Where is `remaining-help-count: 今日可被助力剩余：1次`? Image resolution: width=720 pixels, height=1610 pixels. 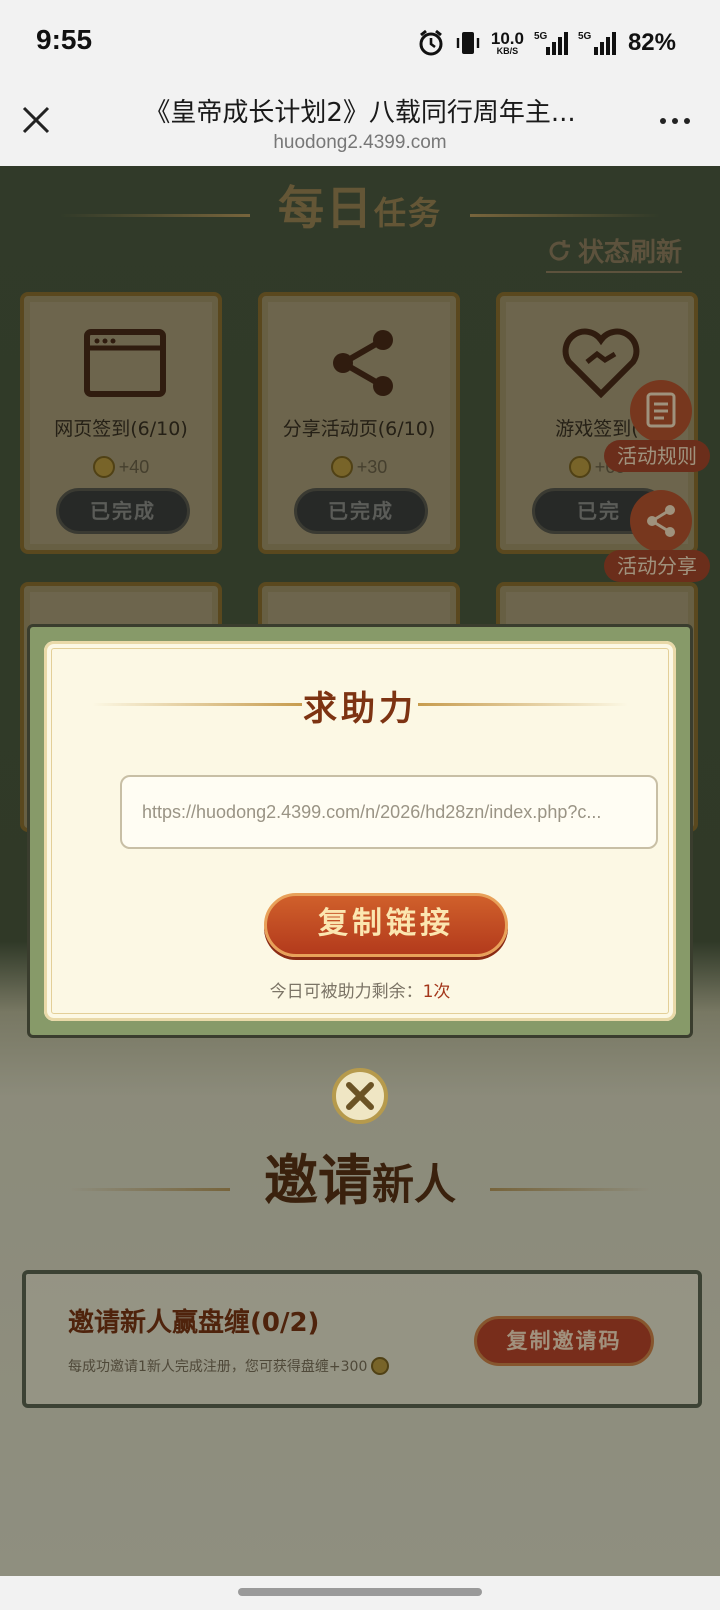
remaining-help-count: 今日可被助力剩余：1次 is located at coordinates (360, 989).